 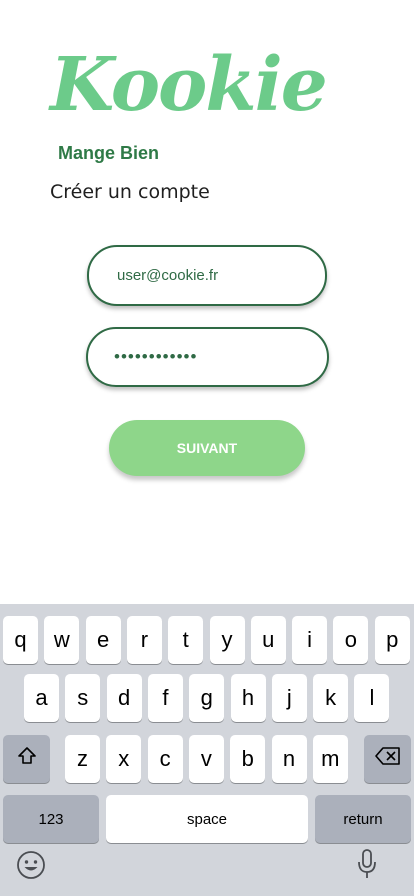 I want to click on key-k: k, so click(x=331, y=698).